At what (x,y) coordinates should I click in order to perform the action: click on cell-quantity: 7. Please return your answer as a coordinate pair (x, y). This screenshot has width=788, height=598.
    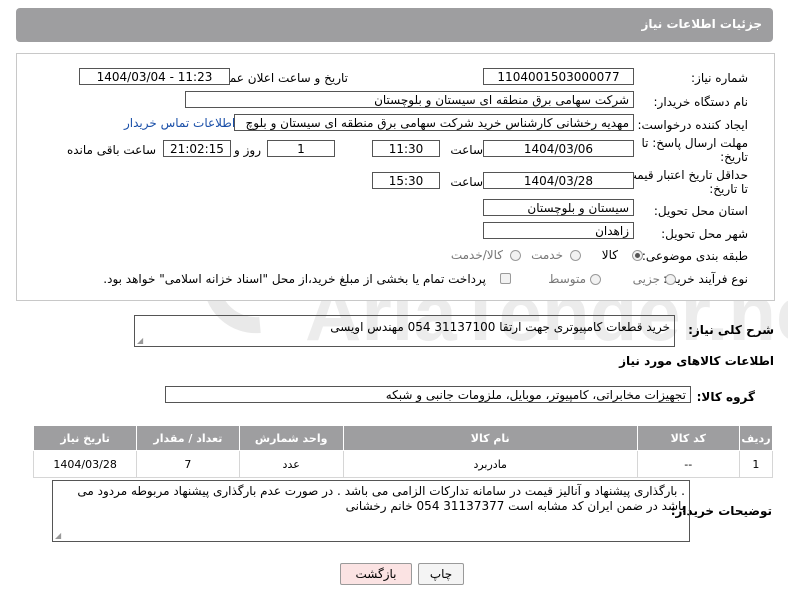
    Looking at the image, I should click on (188, 464).